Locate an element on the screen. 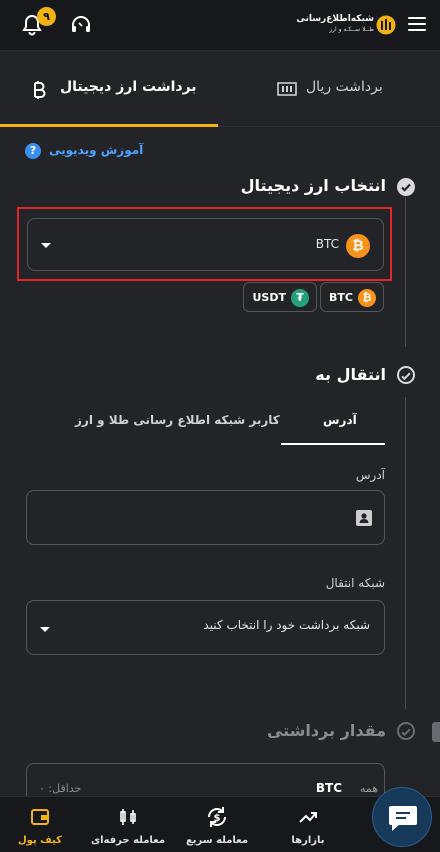  chat-support-button is located at coordinates (402, 817).